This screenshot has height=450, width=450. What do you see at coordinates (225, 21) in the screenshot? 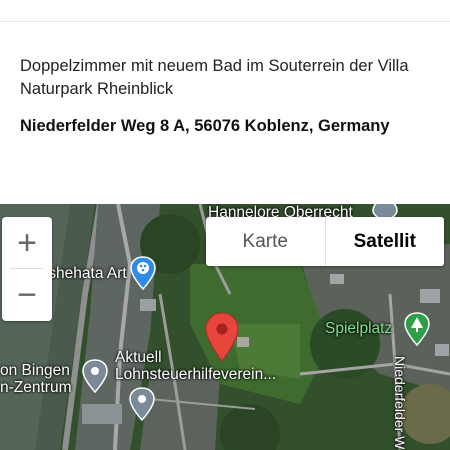
I see `top-divider` at bounding box center [225, 21].